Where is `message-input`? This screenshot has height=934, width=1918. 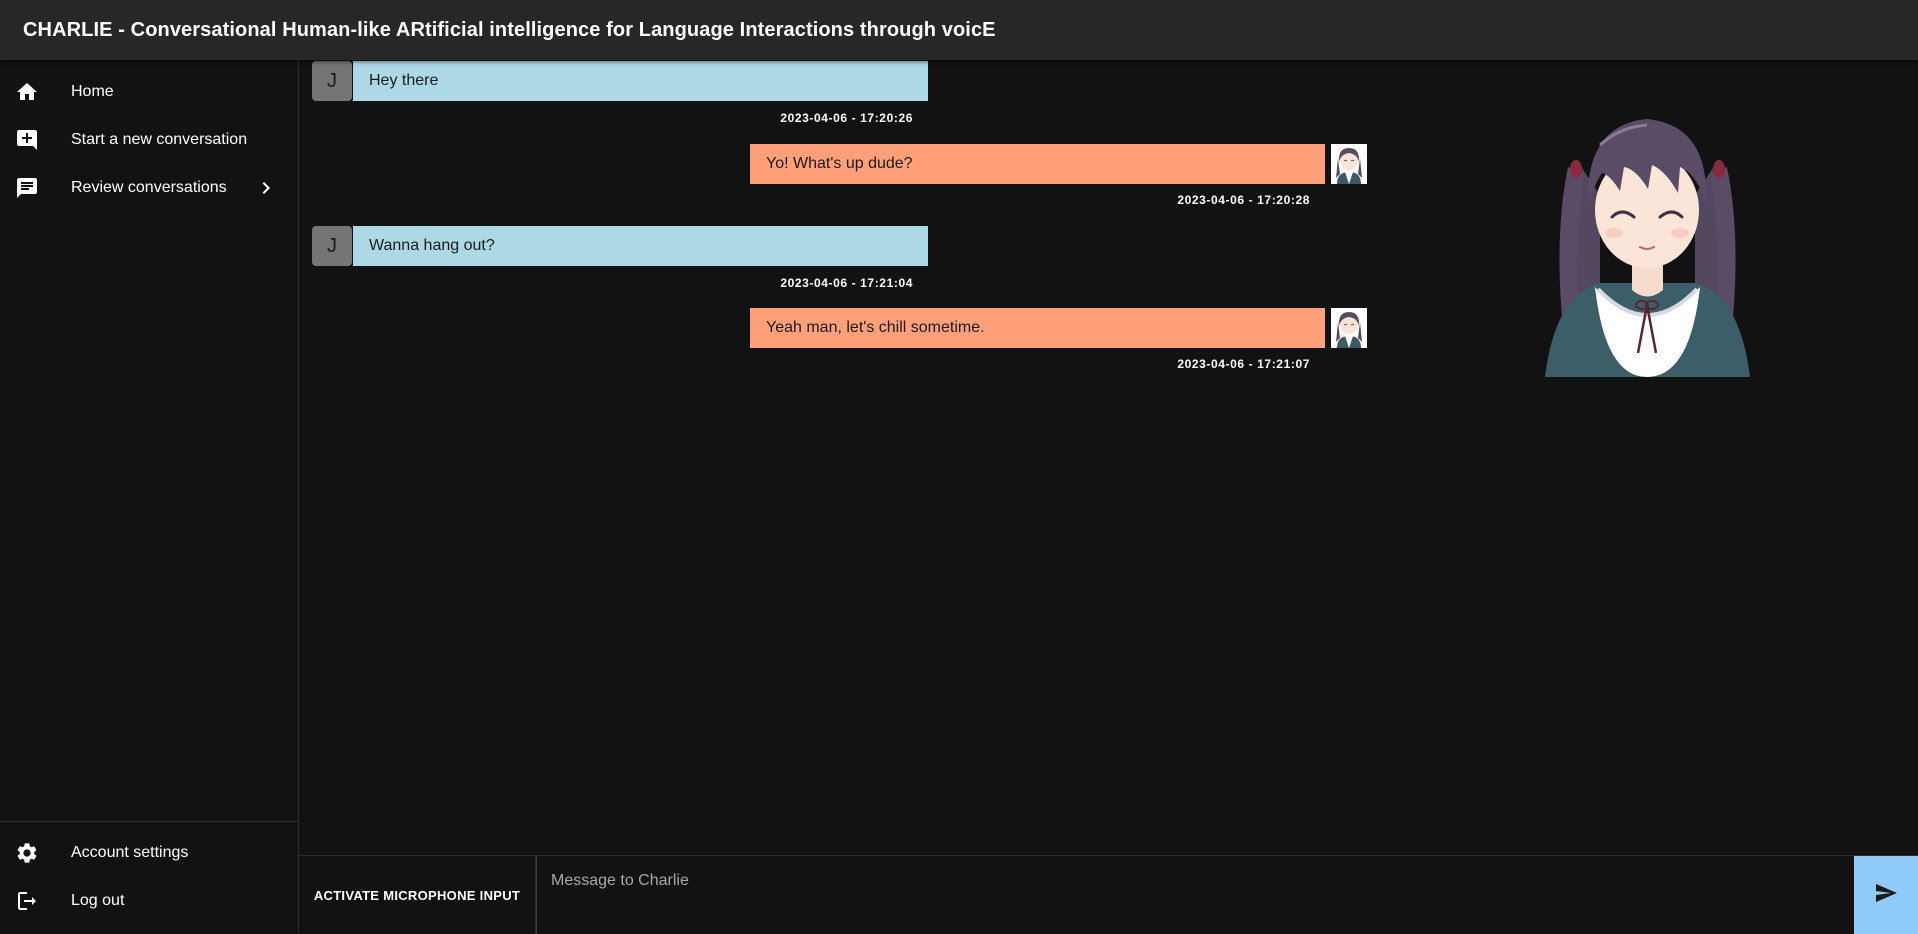
message-input is located at coordinates (1194, 895).